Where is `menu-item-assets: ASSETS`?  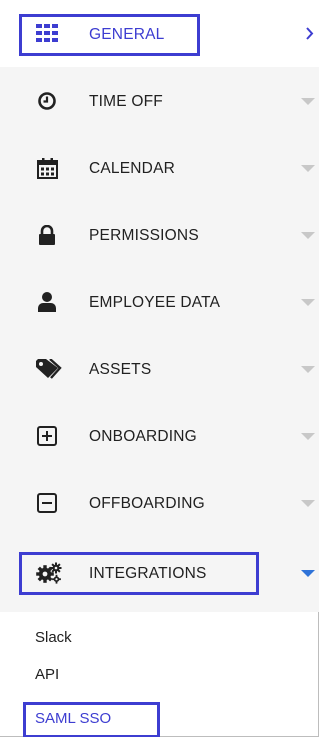 menu-item-assets: ASSETS is located at coordinates (159, 368).